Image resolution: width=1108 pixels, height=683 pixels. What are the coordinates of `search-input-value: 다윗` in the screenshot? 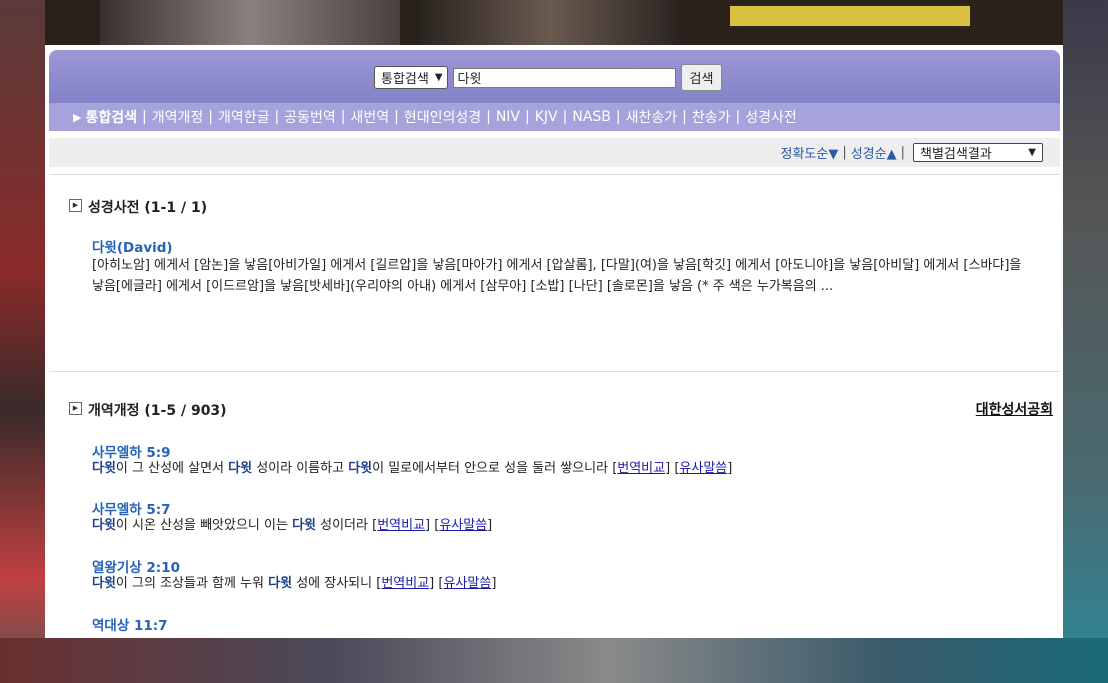 It's located at (469, 79).